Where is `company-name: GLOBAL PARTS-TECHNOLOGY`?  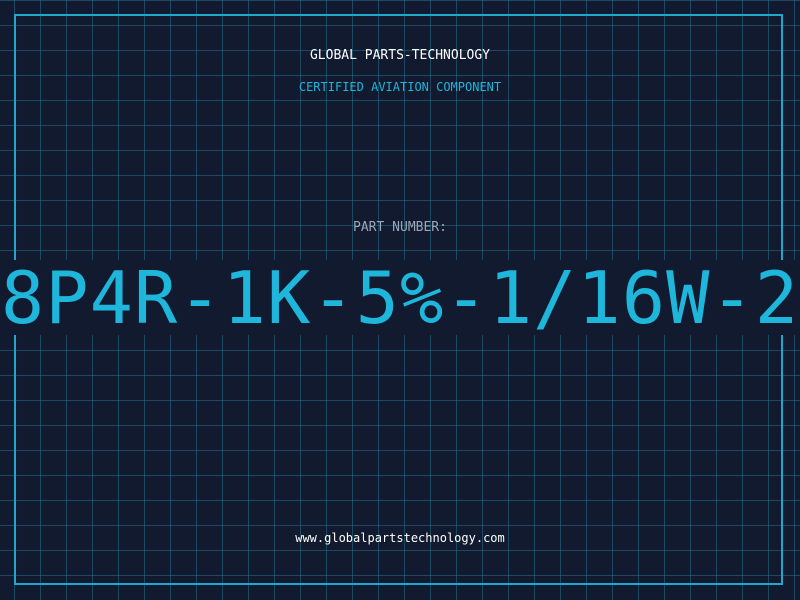
company-name: GLOBAL PARTS-TECHNOLOGY is located at coordinates (399, 55).